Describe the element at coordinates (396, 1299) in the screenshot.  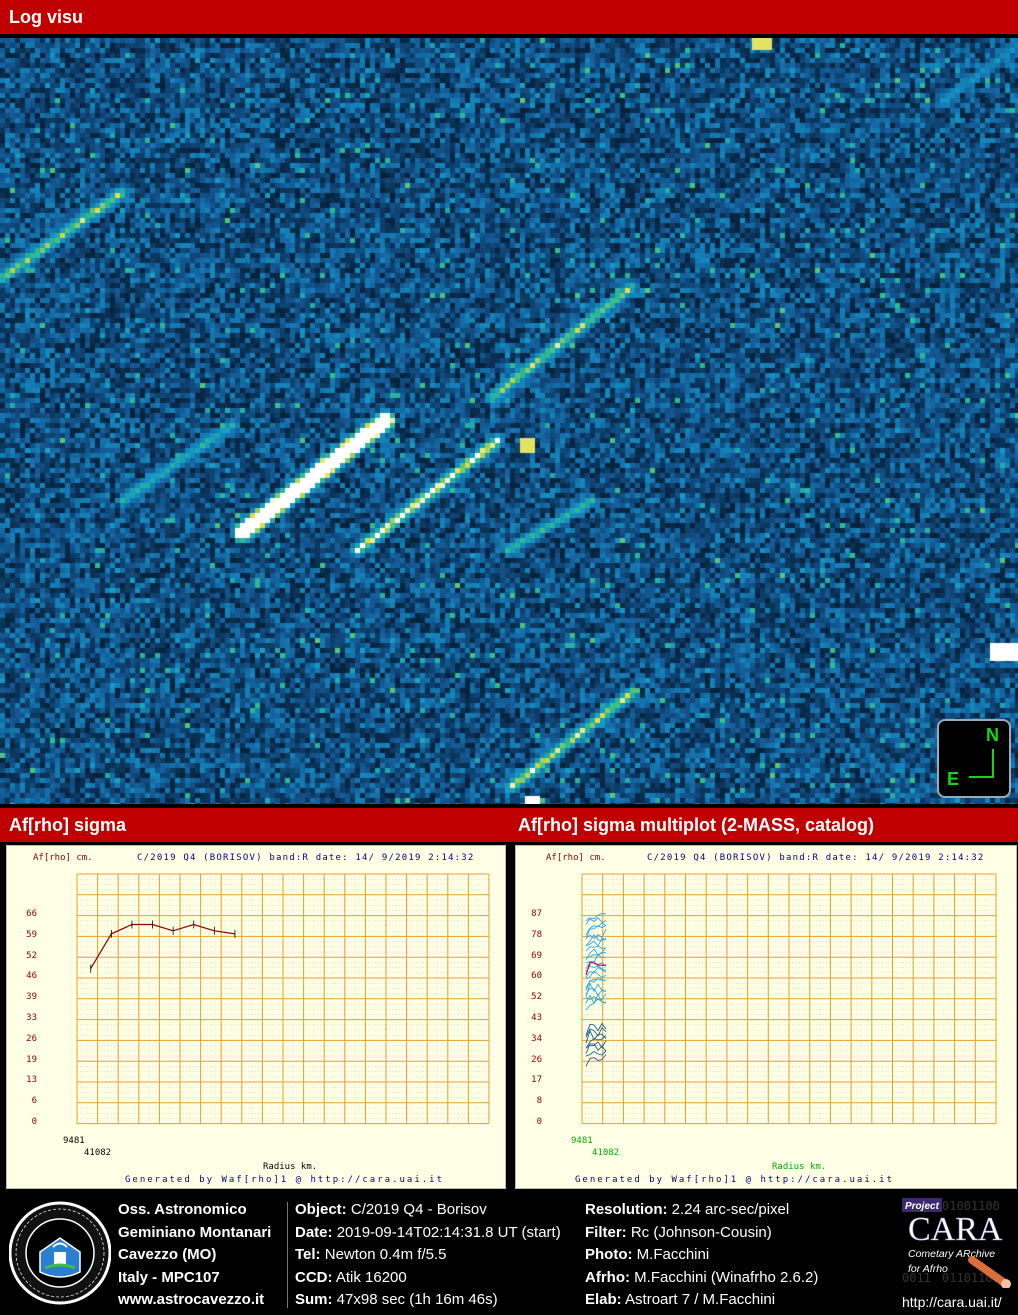
I see `sum-row: Sum: 47x98 sec (1h 16m 46s)` at that location.